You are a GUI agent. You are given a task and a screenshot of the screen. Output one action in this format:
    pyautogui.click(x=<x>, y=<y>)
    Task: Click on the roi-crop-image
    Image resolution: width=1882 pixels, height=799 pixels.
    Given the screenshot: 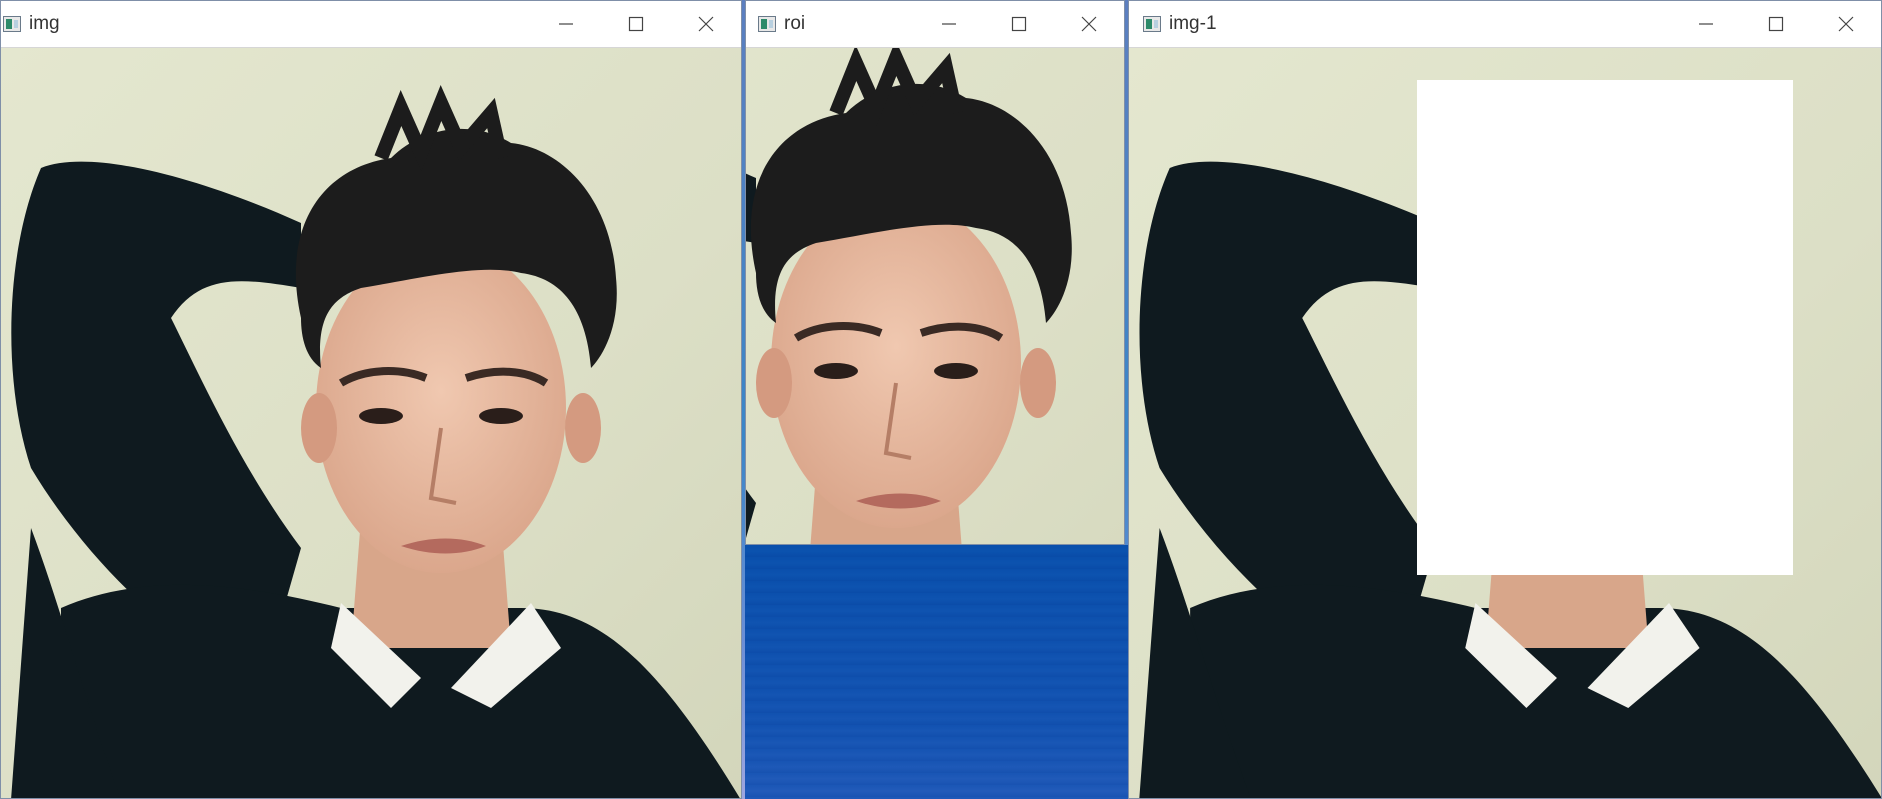 What is the action you would take?
    pyautogui.click(x=935, y=296)
    